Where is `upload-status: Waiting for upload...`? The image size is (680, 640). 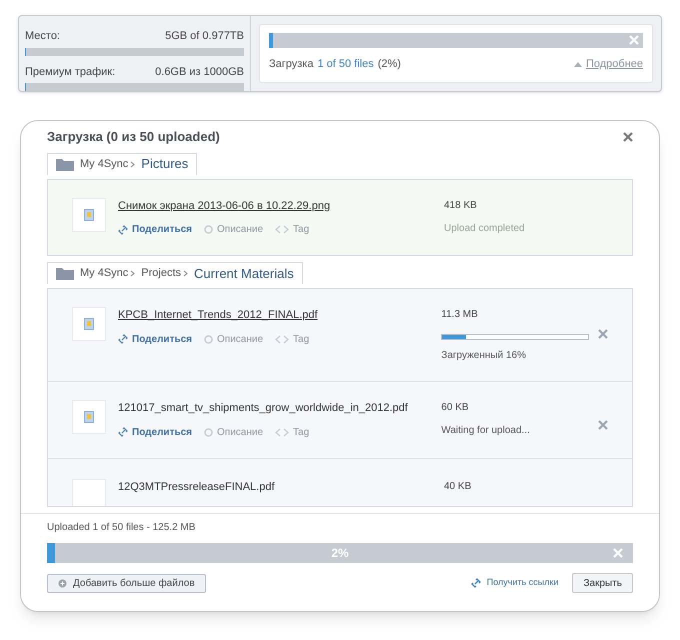 upload-status: Waiting for upload... is located at coordinates (486, 431).